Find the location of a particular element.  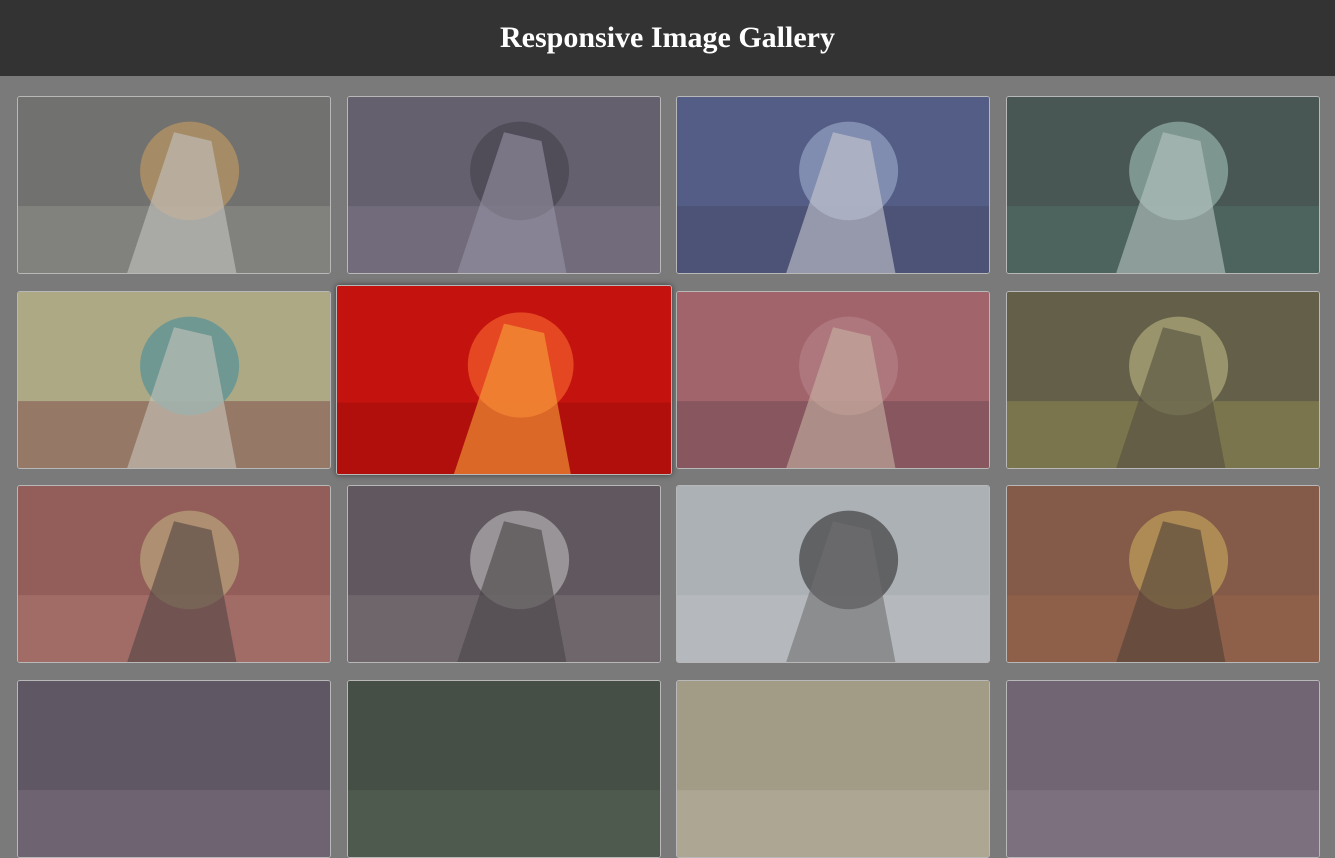

gallery-image-wolf-pink-city is located at coordinates (833, 380).